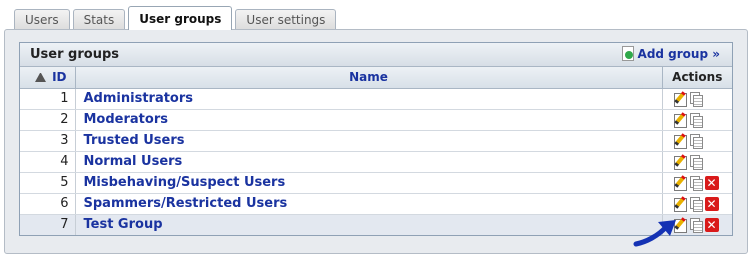 Image resolution: width=750 pixels, height=258 pixels. What do you see at coordinates (697, 78) in the screenshot?
I see `actions-column-header: Actions` at bounding box center [697, 78].